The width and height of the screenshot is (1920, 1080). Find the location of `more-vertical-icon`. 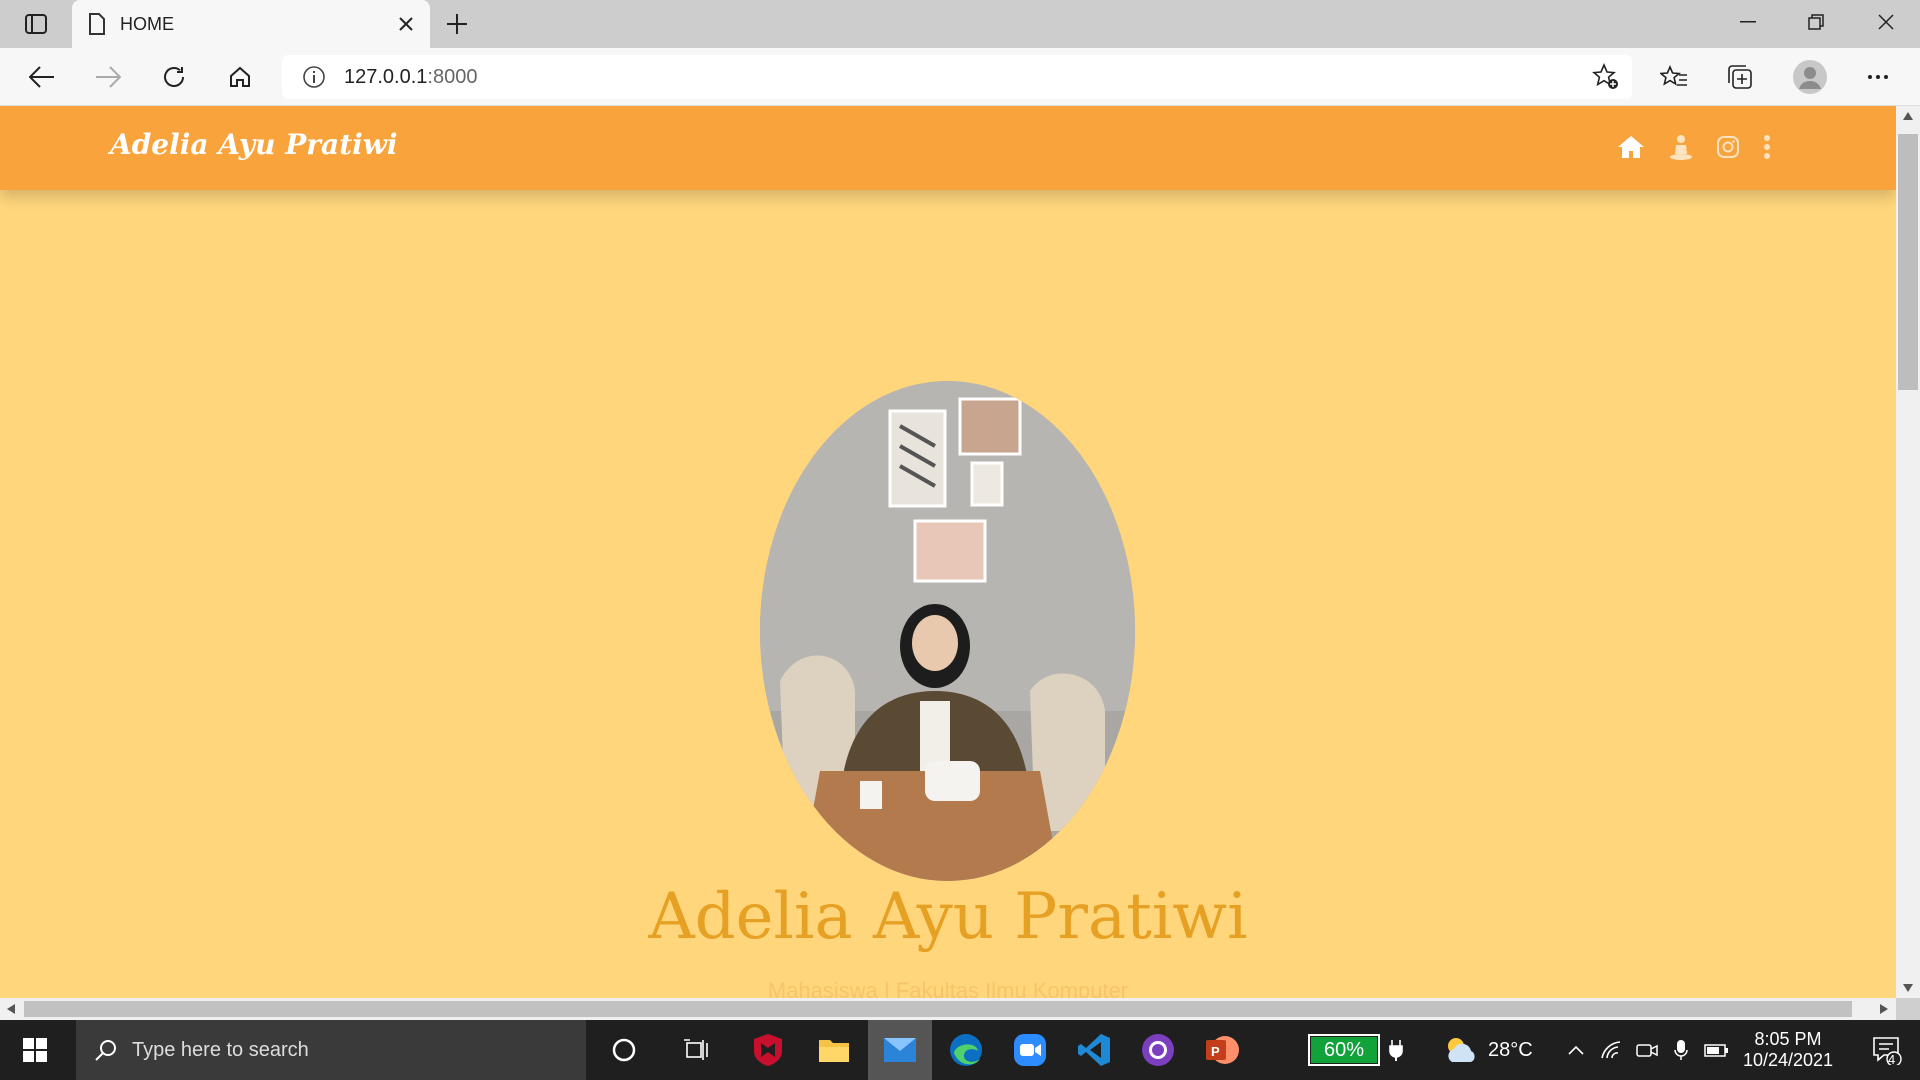

more-vertical-icon is located at coordinates (1767, 147).